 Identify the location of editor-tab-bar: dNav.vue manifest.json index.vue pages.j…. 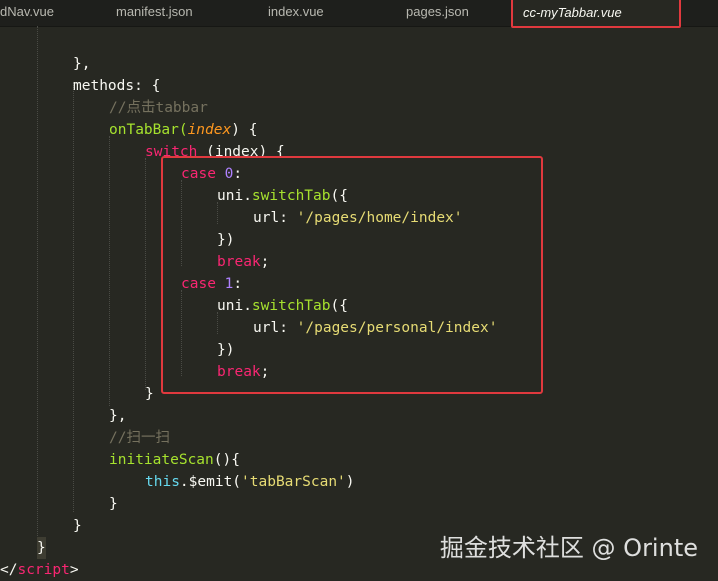
(359, 14).